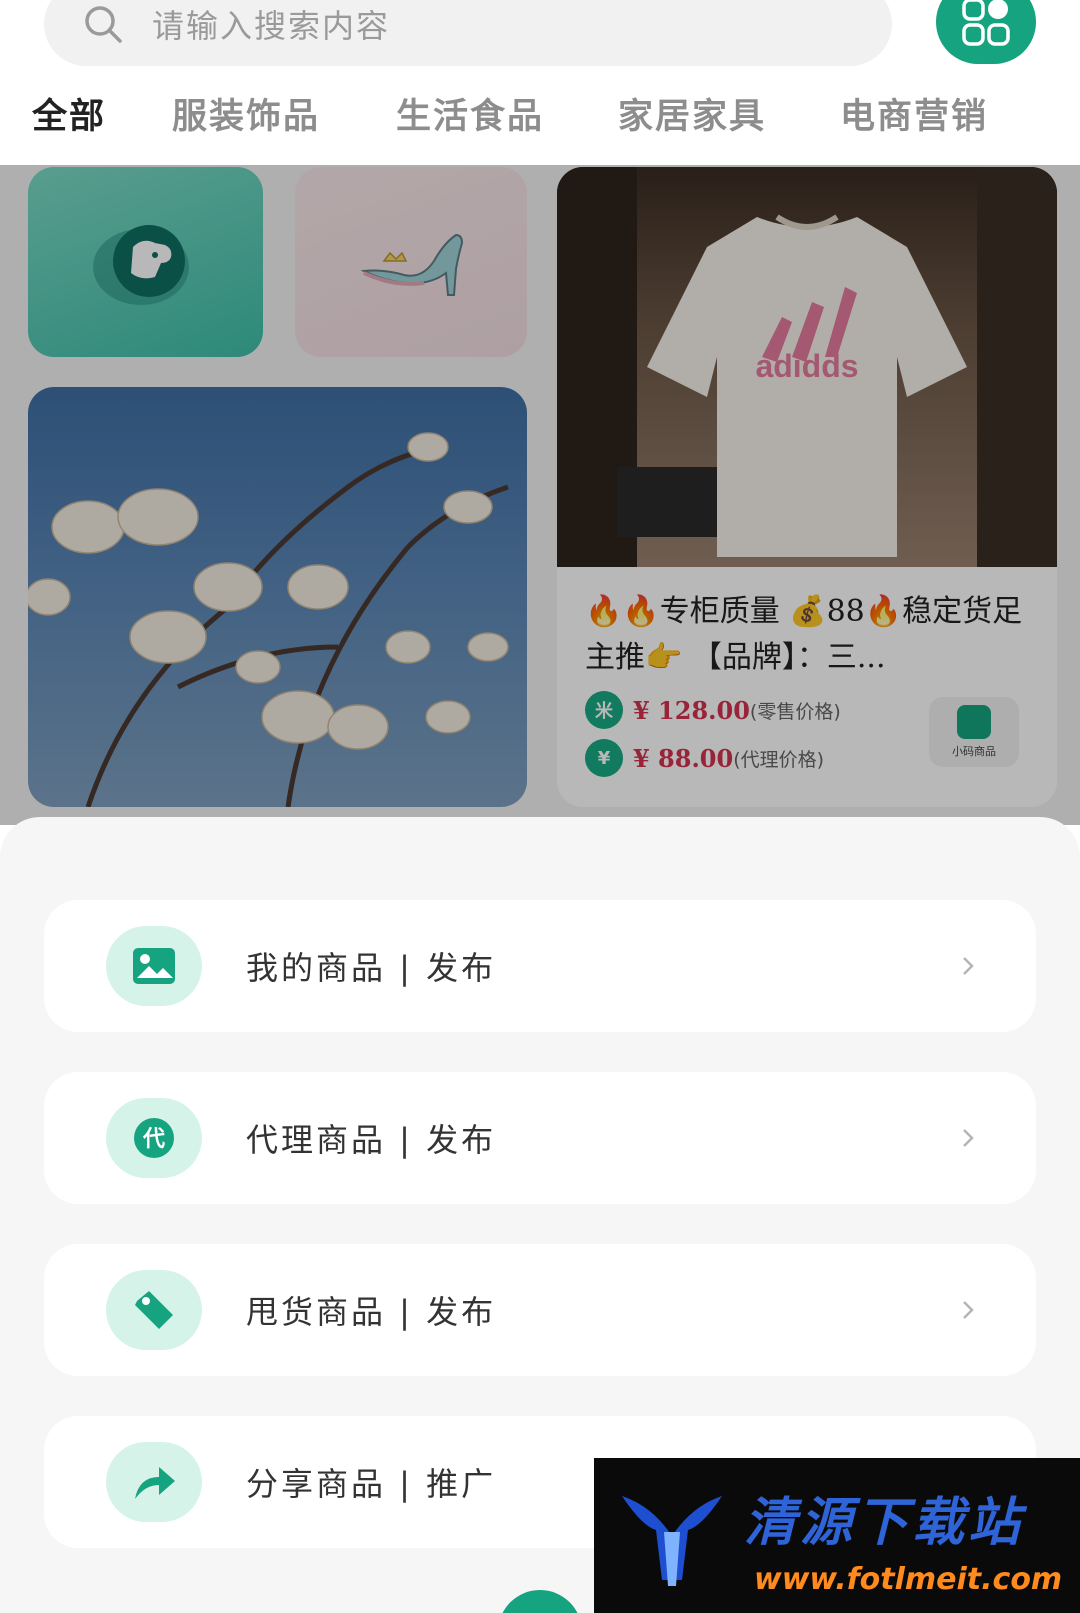 Image resolution: width=1080 pixels, height=1613 pixels. What do you see at coordinates (69, 113) in the screenshot?
I see `tab-all: 全部` at bounding box center [69, 113].